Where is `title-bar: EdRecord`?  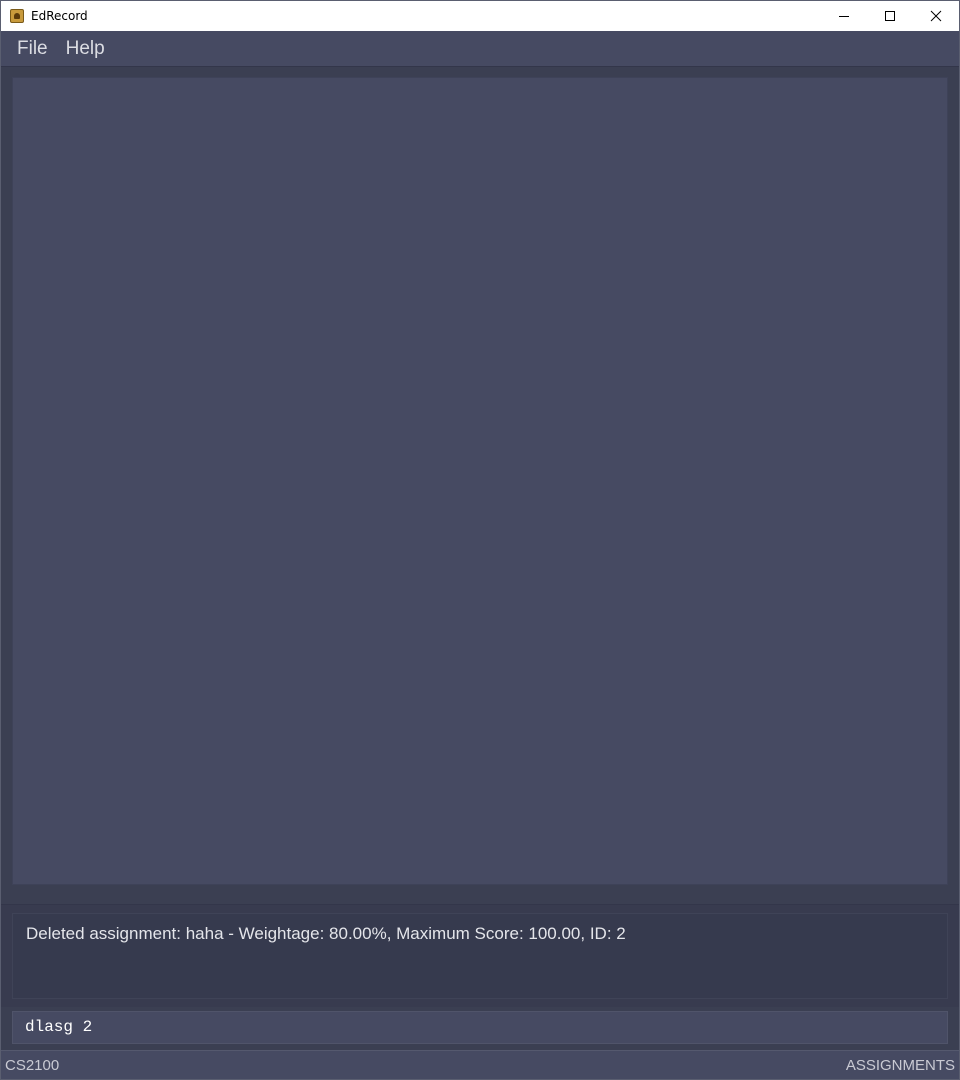 title-bar: EdRecord is located at coordinates (480, 16).